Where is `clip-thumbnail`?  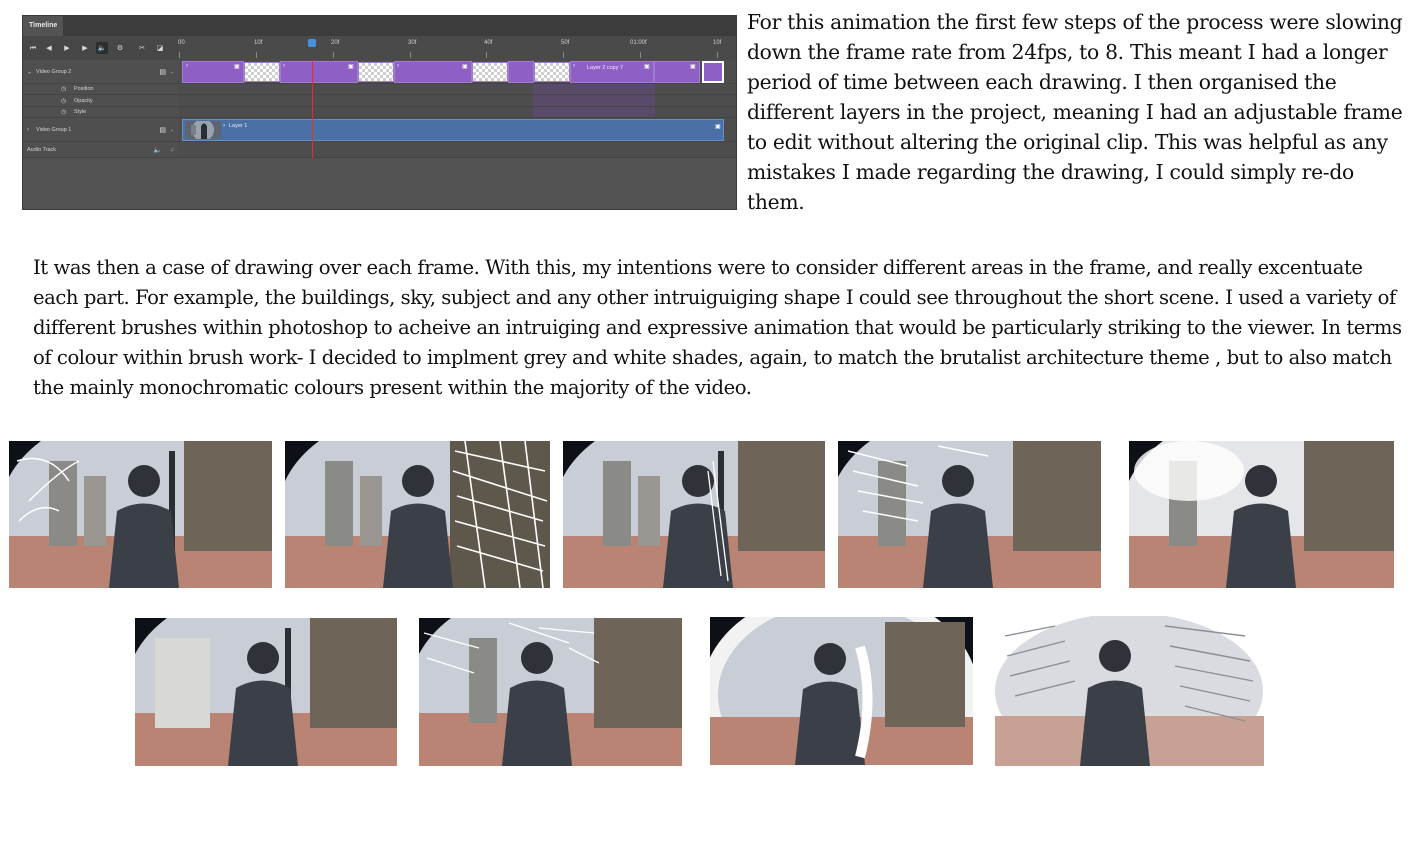
clip-thumbnail is located at coordinates (203, 130).